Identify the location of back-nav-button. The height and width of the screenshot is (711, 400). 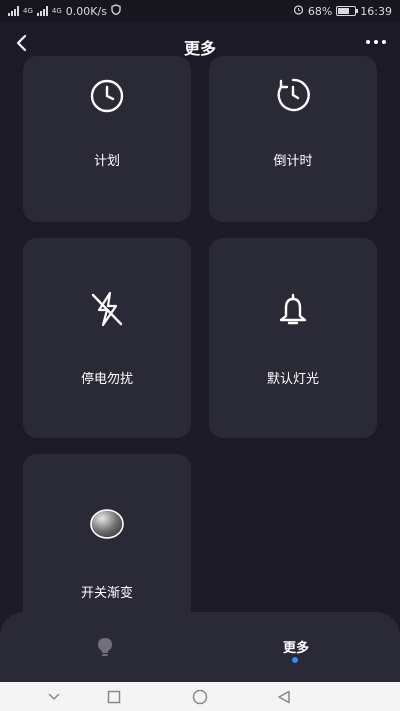
(284, 697).